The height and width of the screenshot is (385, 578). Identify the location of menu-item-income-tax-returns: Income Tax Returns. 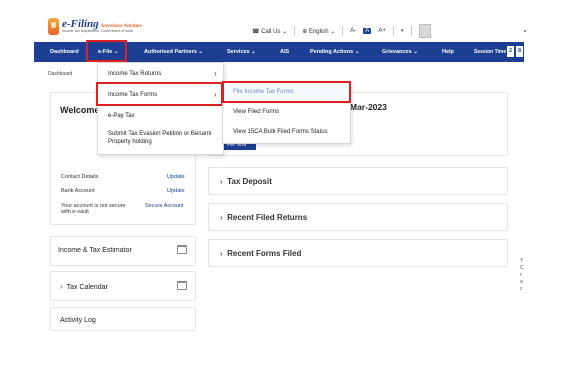
(134, 75).